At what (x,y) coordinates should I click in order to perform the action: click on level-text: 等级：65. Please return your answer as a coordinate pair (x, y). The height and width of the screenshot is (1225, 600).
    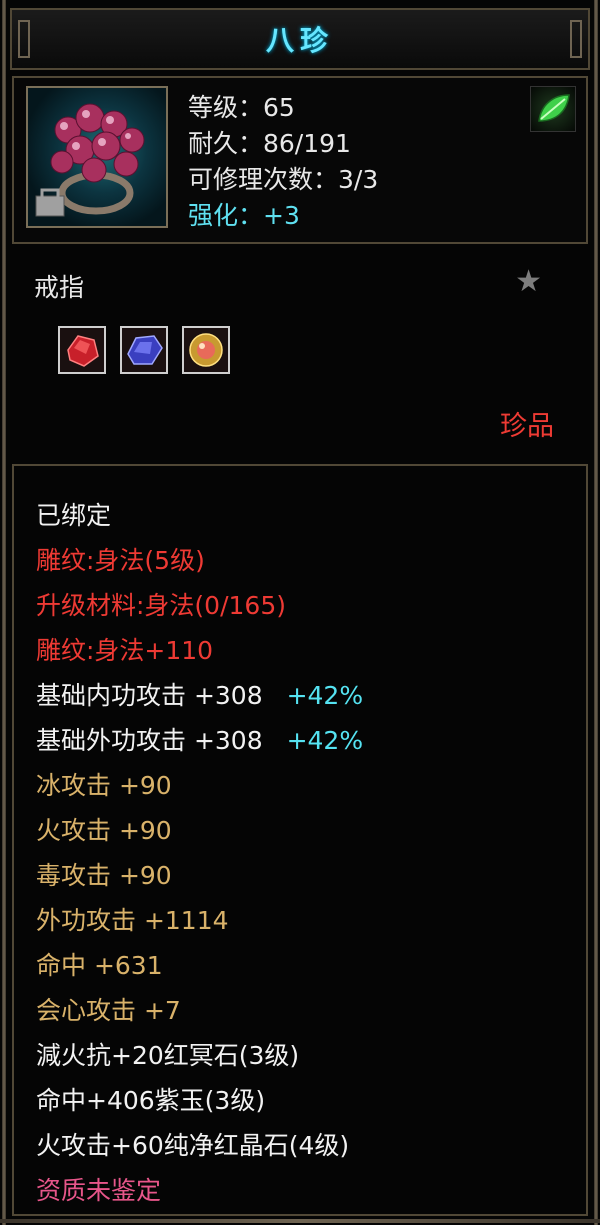
    Looking at the image, I should click on (241, 107).